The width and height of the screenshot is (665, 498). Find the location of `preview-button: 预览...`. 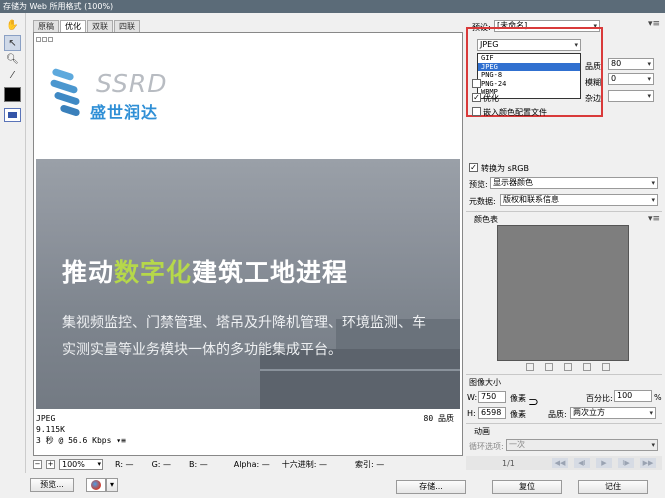

preview-button: 预览... is located at coordinates (52, 485).